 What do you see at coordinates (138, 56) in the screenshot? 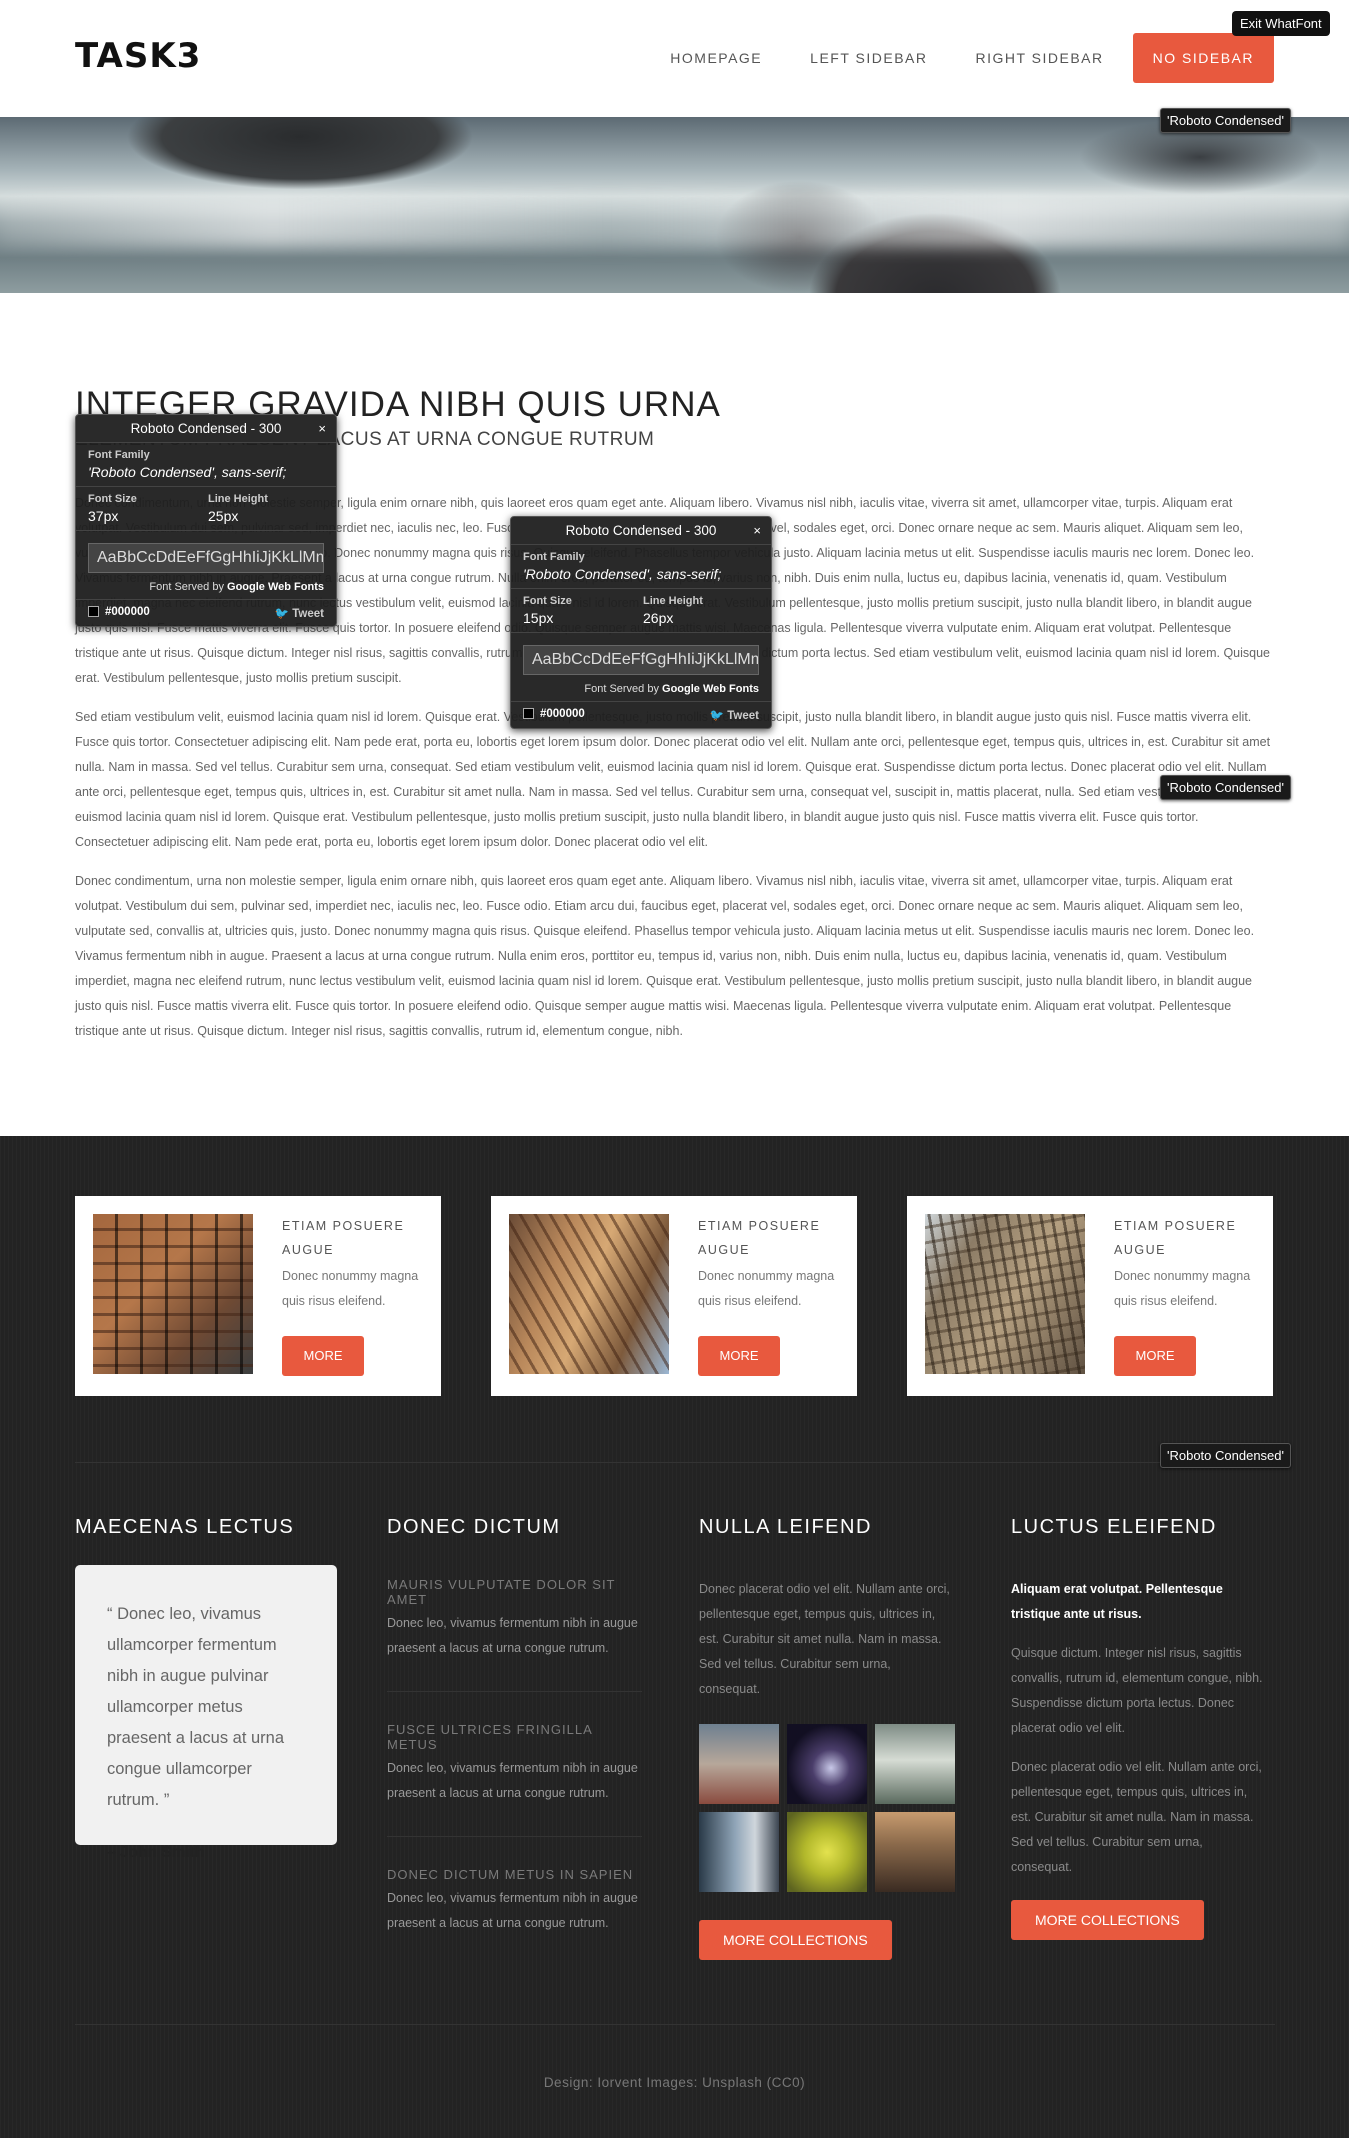
I see `site-logo: TASK3` at bounding box center [138, 56].